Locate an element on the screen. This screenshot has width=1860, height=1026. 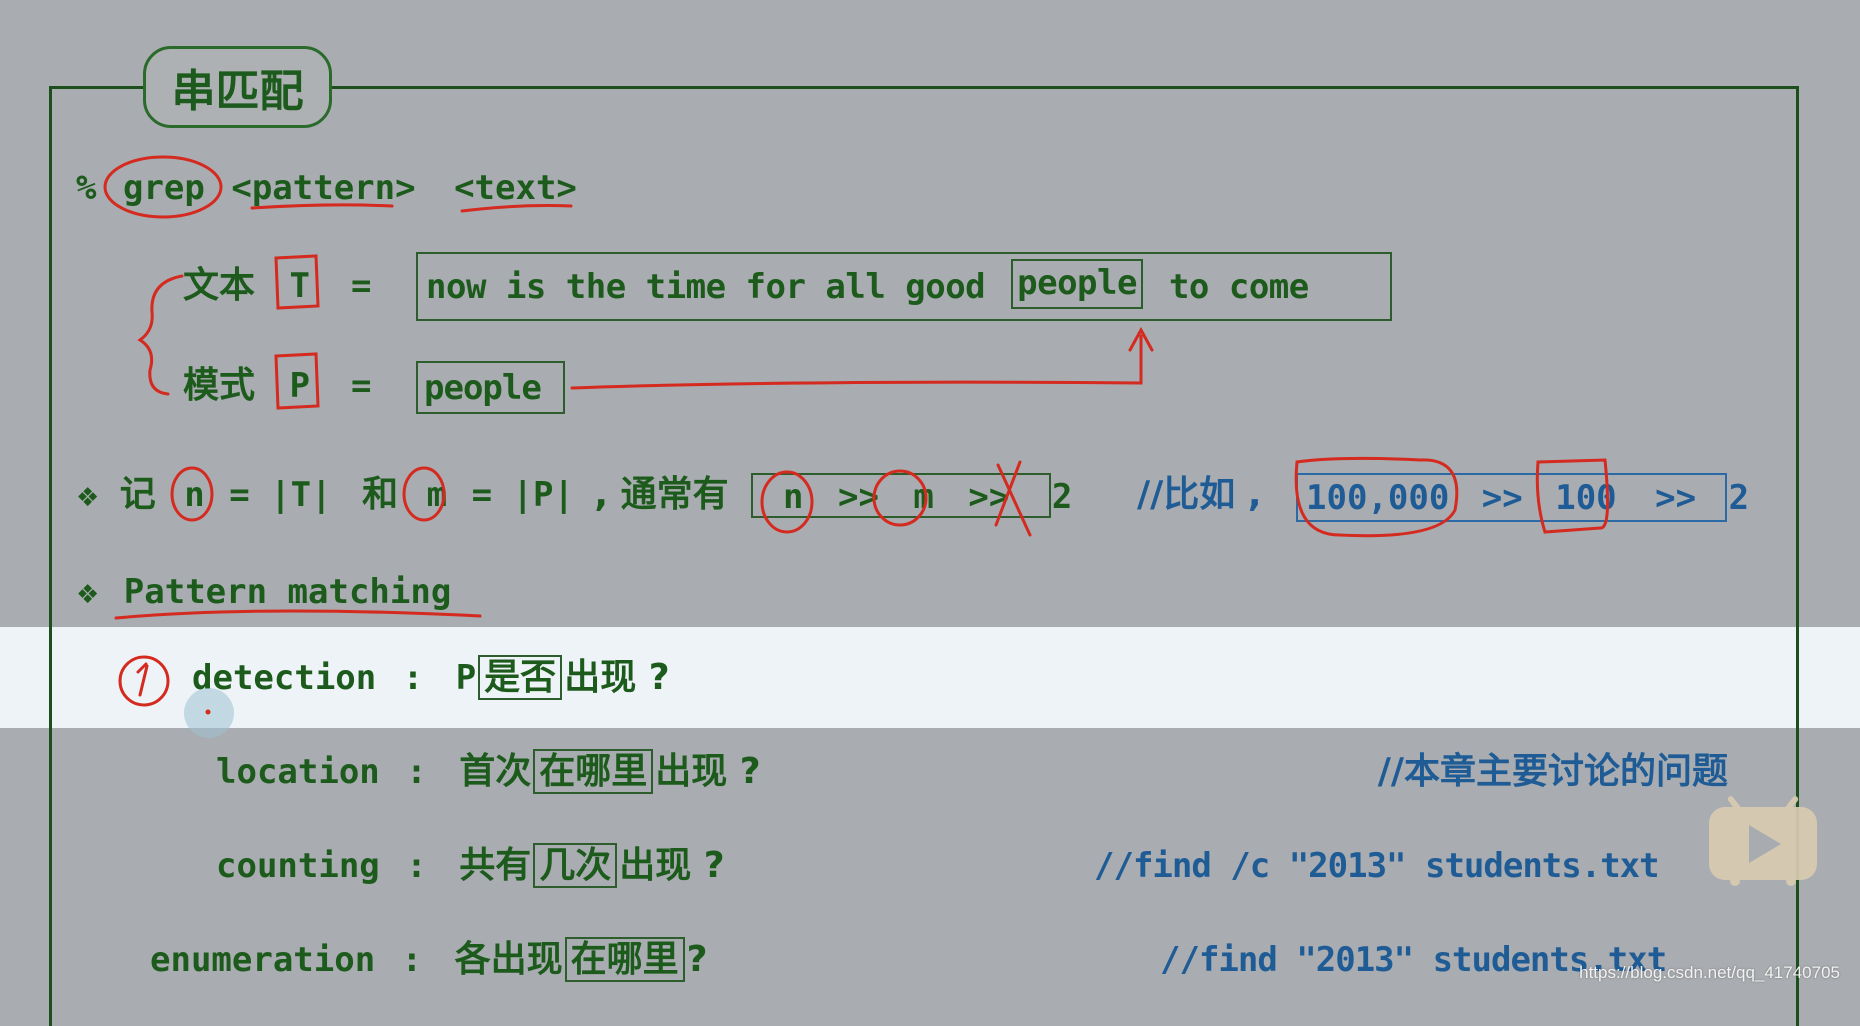
ineq-two: 2 is located at coordinates (1062, 497).